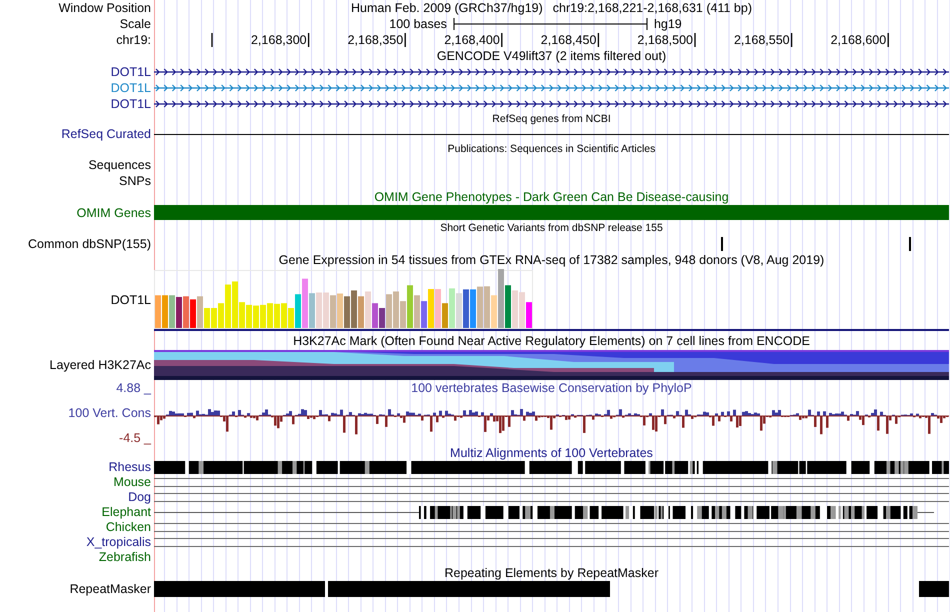  I want to click on track-label: Common dbSNP(155), so click(89, 244).